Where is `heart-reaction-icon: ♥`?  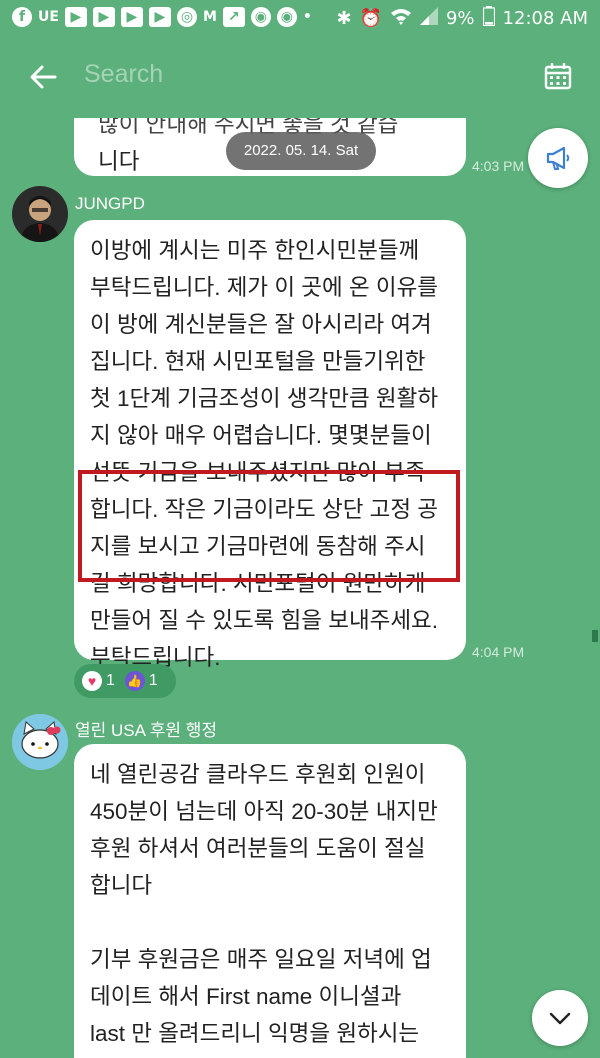
heart-reaction-icon: ♥ is located at coordinates (92, 681).